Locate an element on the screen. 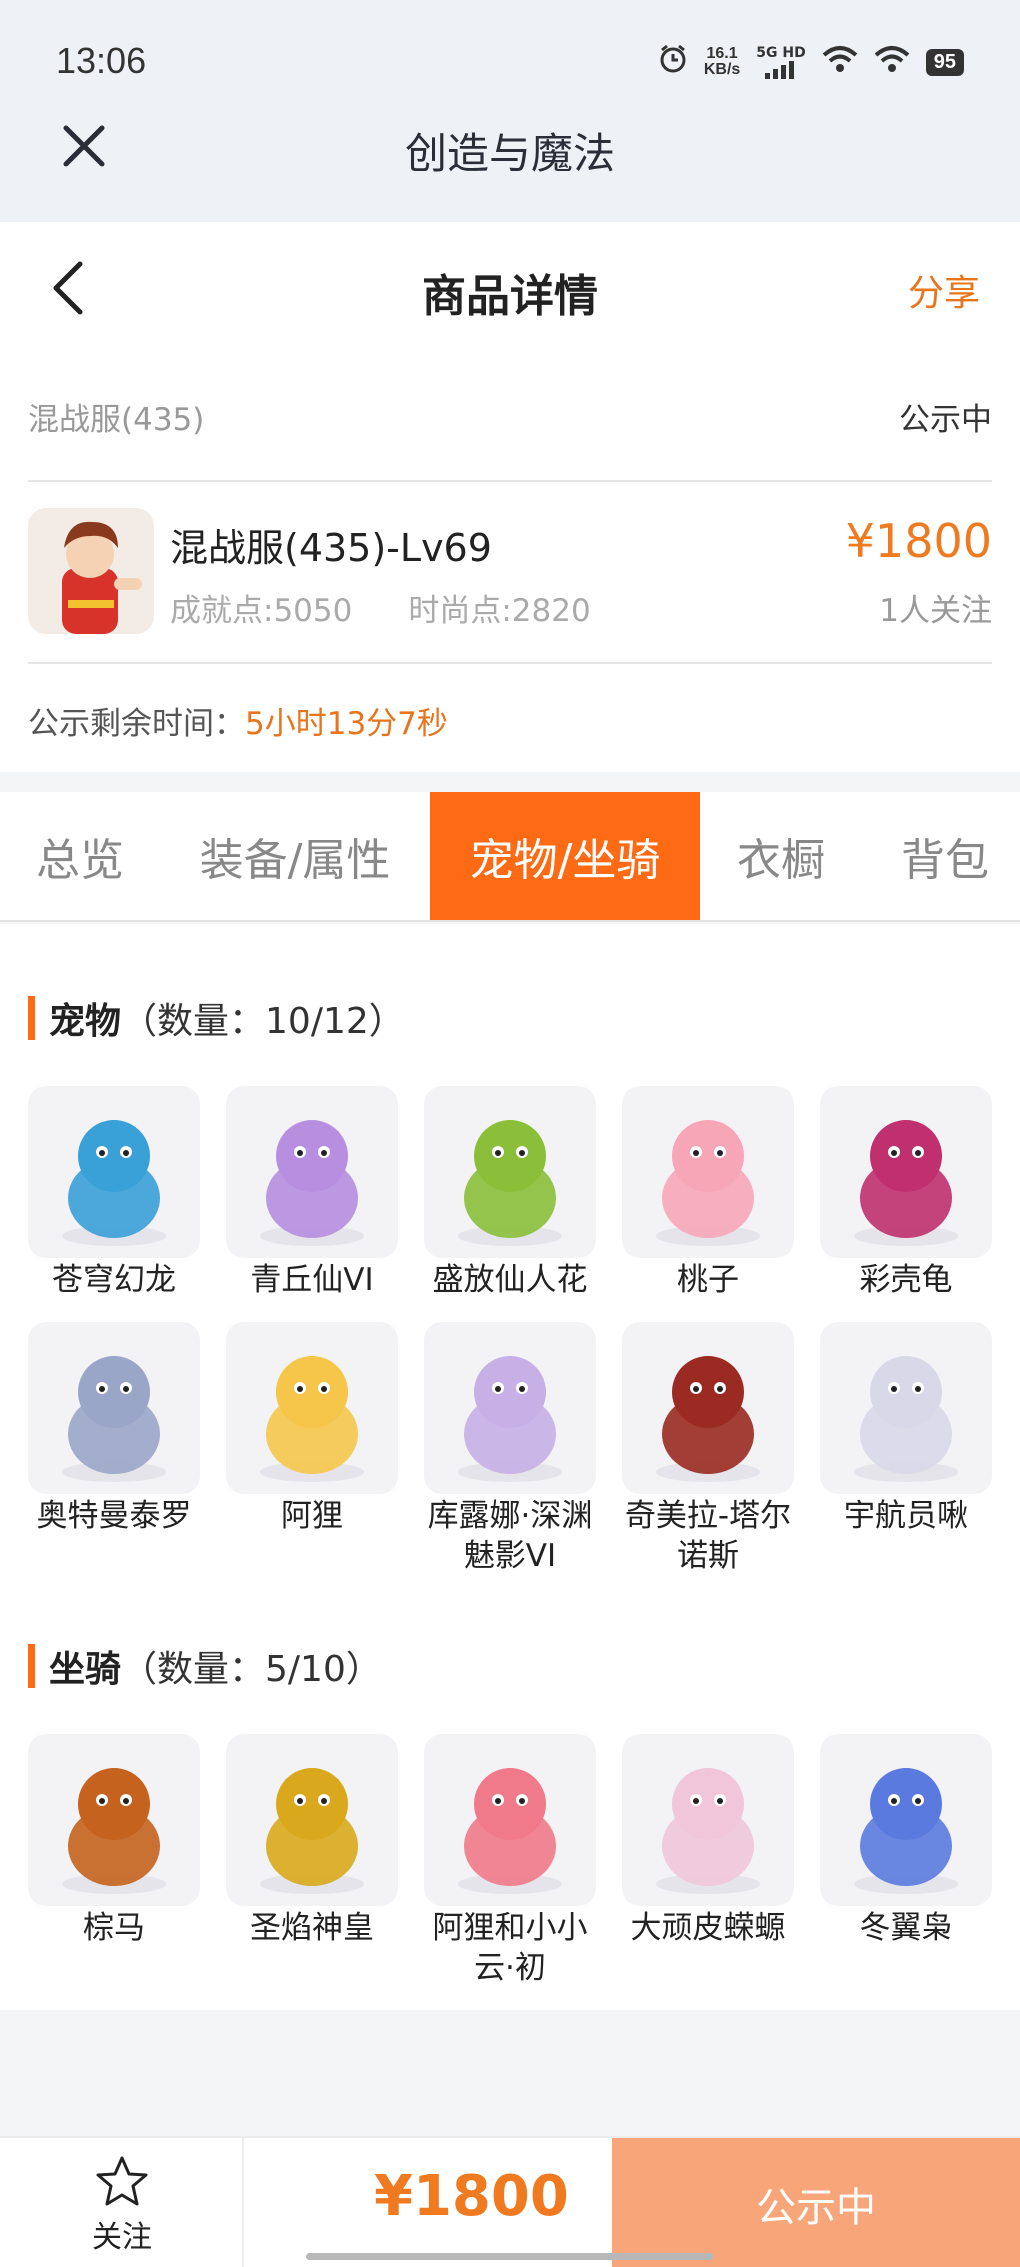  pets-item: 奇美拉-塔尔诺斯 is located at coordinates (708, 1449).